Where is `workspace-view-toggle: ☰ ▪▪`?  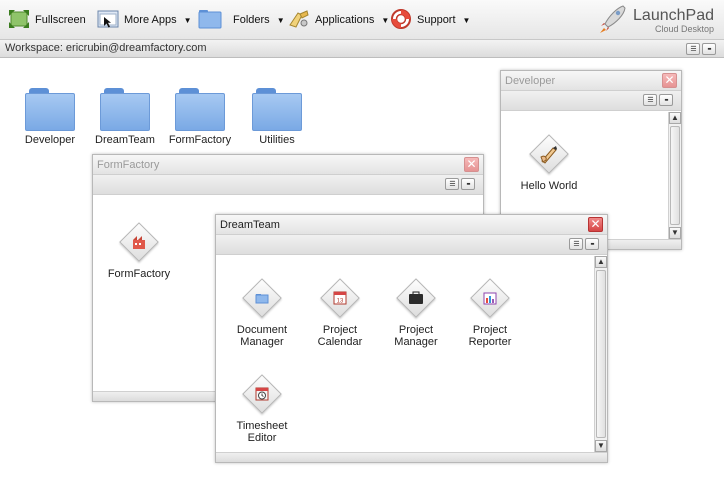 workspace-view-toggle: ☰ ▪▪ is located at coordinates (701, 49).